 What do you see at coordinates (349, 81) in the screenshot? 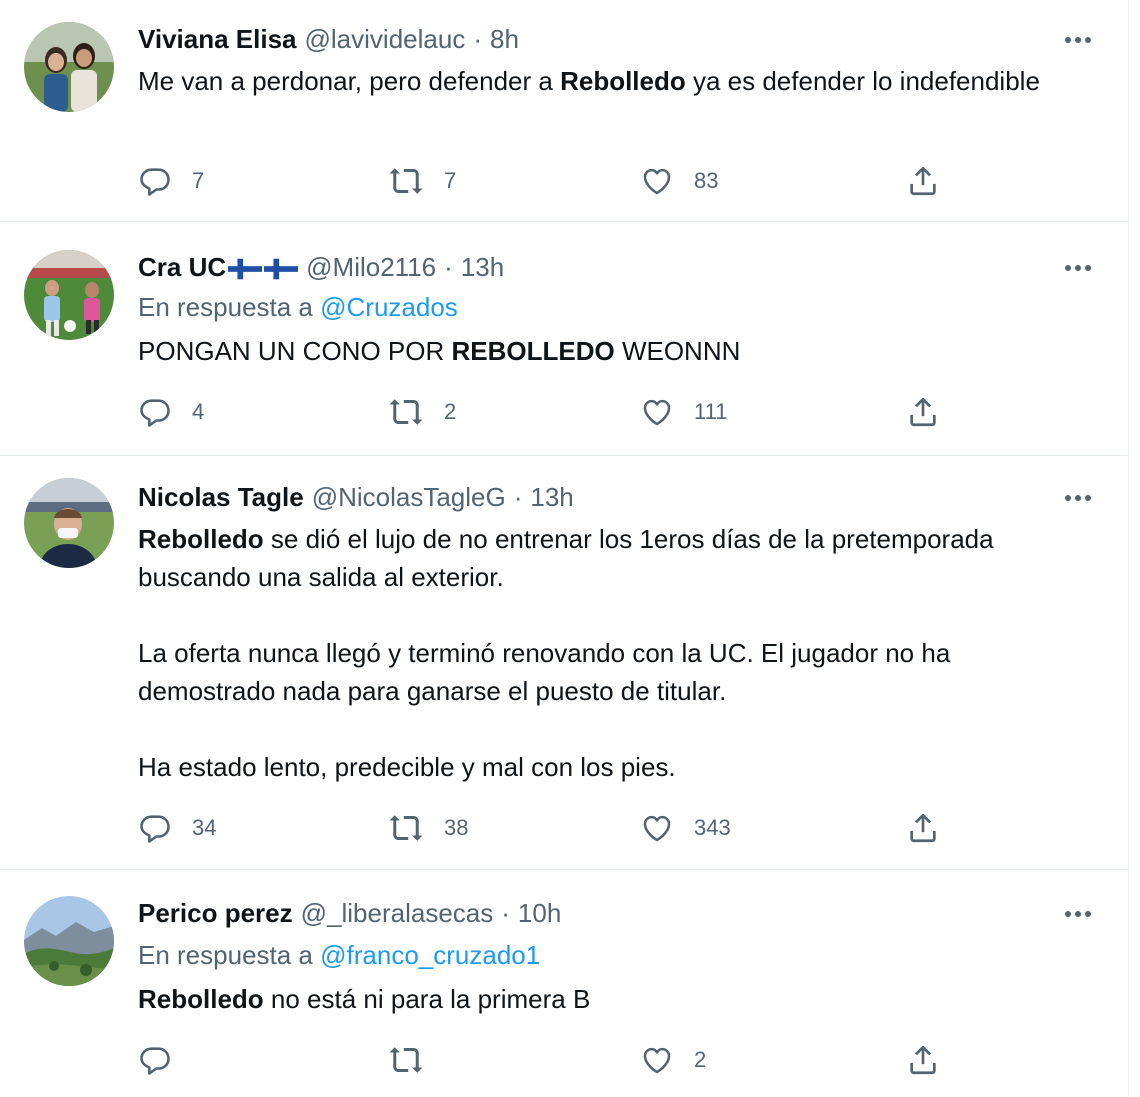
I see `text-segment: Me van a perdonar, pero defender a` at bounding box center [349, 81].